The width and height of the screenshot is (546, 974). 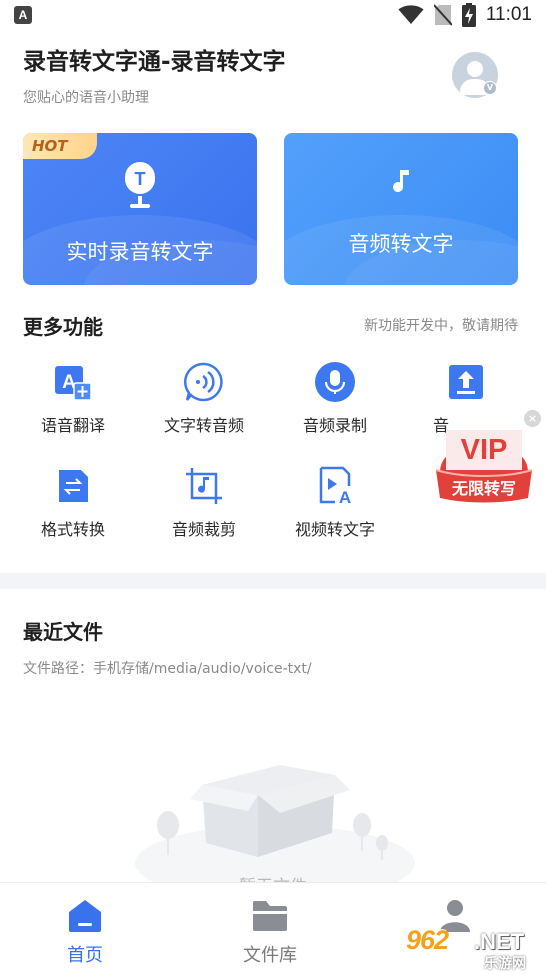 What do you see at coordinates (499, 941) in the screenshot?
I see `watermark-net: .NET` at bounding box center [499, 941].